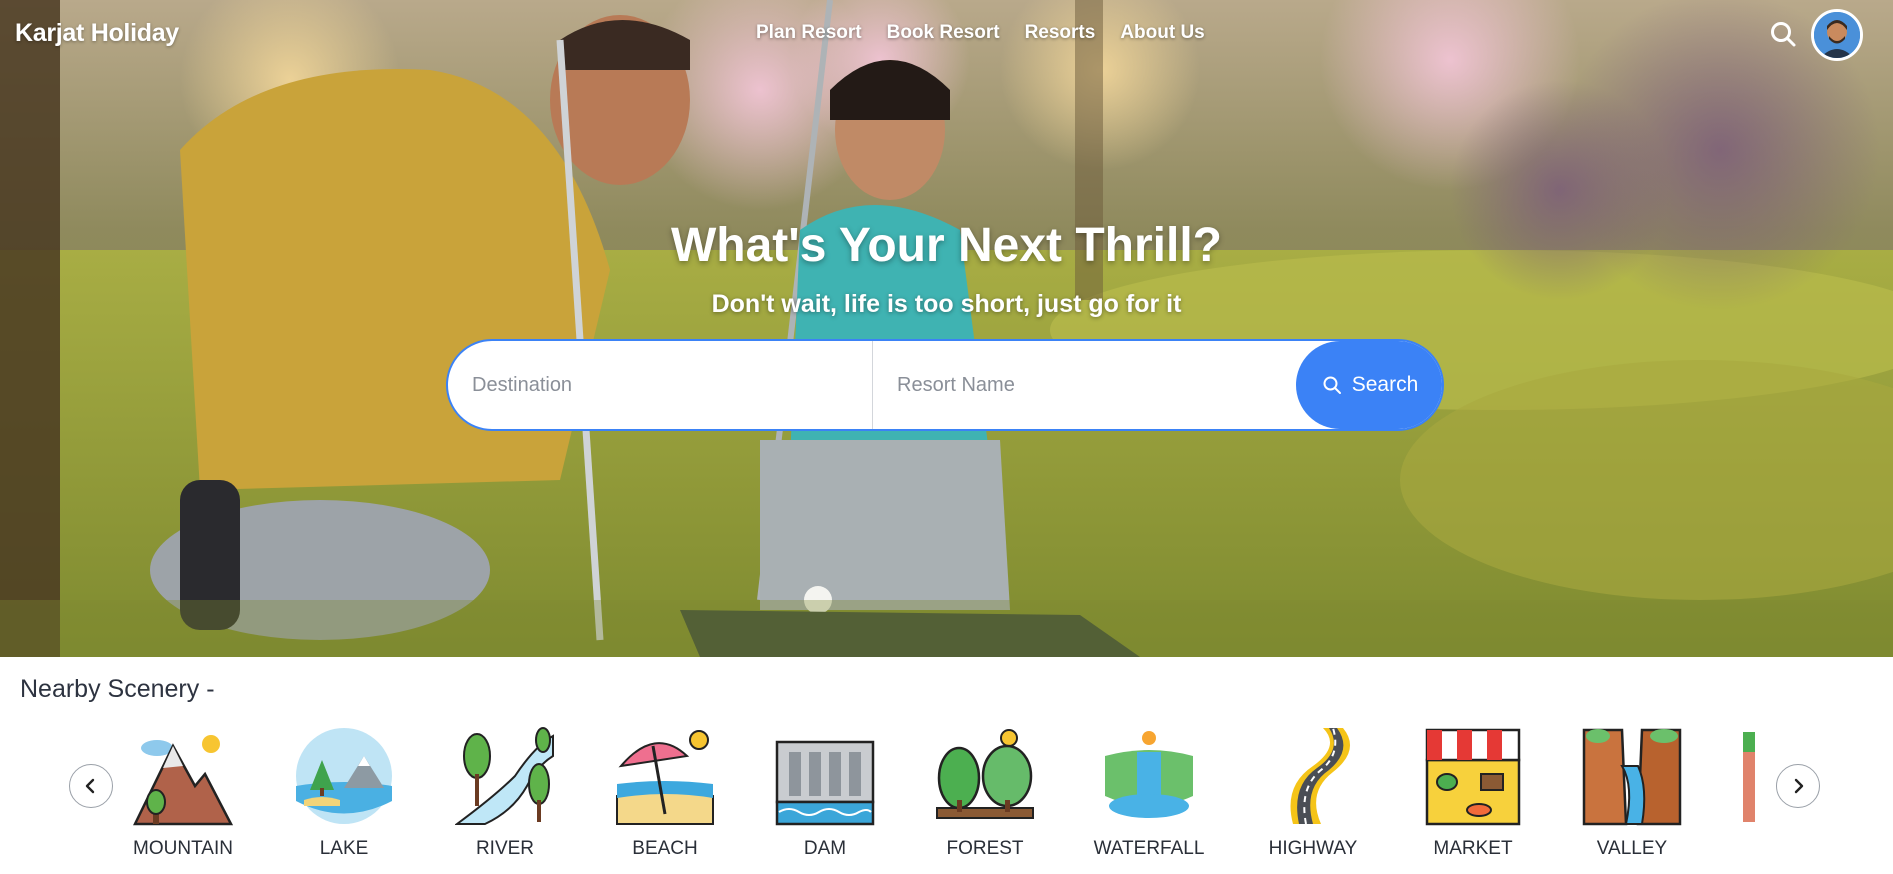 This screenshot has width=1893, height=874. I want to click on scenery-item-label: HIGHWAY, so click(1313, 848).